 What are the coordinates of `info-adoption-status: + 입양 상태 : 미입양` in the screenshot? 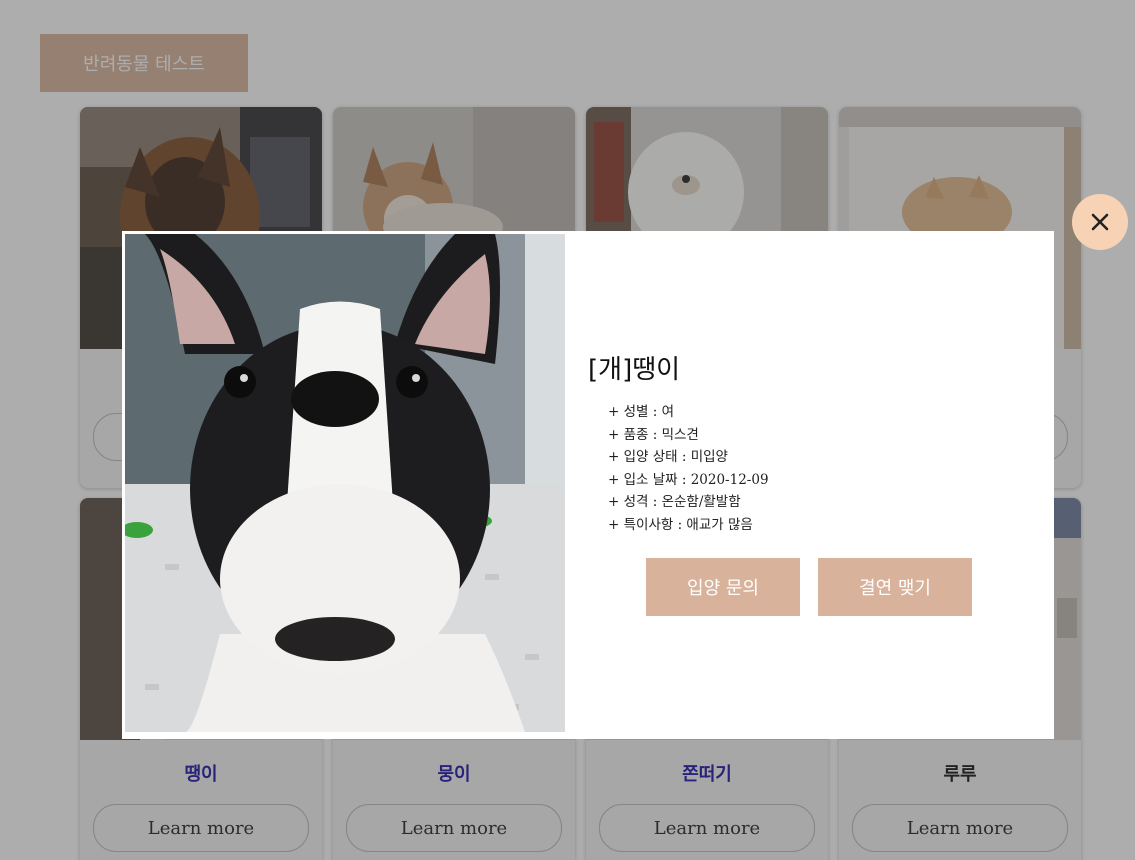 It's located at (668, 457).